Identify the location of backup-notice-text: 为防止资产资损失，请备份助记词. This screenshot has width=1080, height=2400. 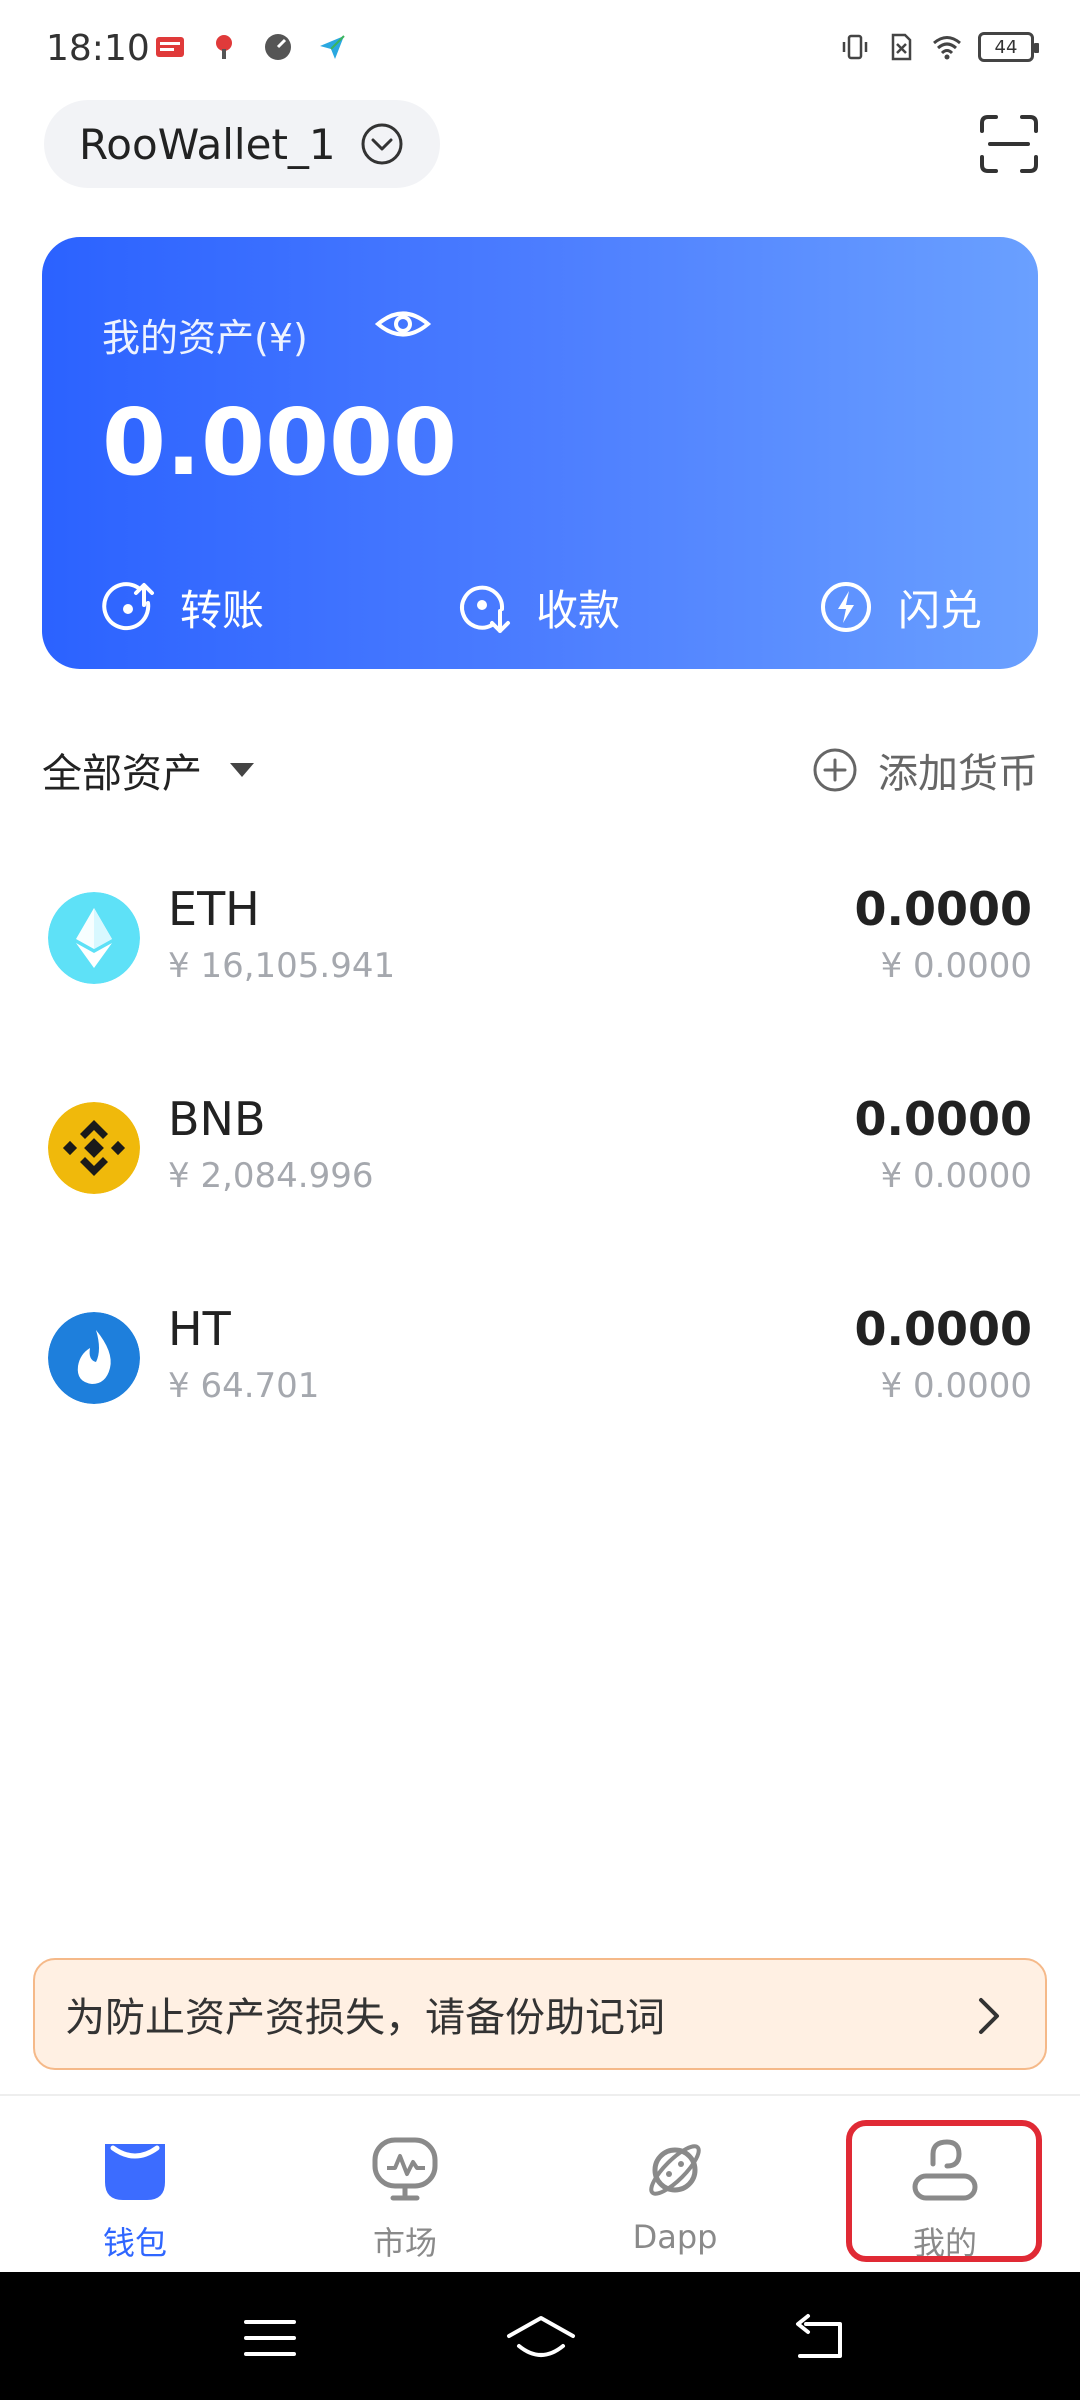
(365, 2018).